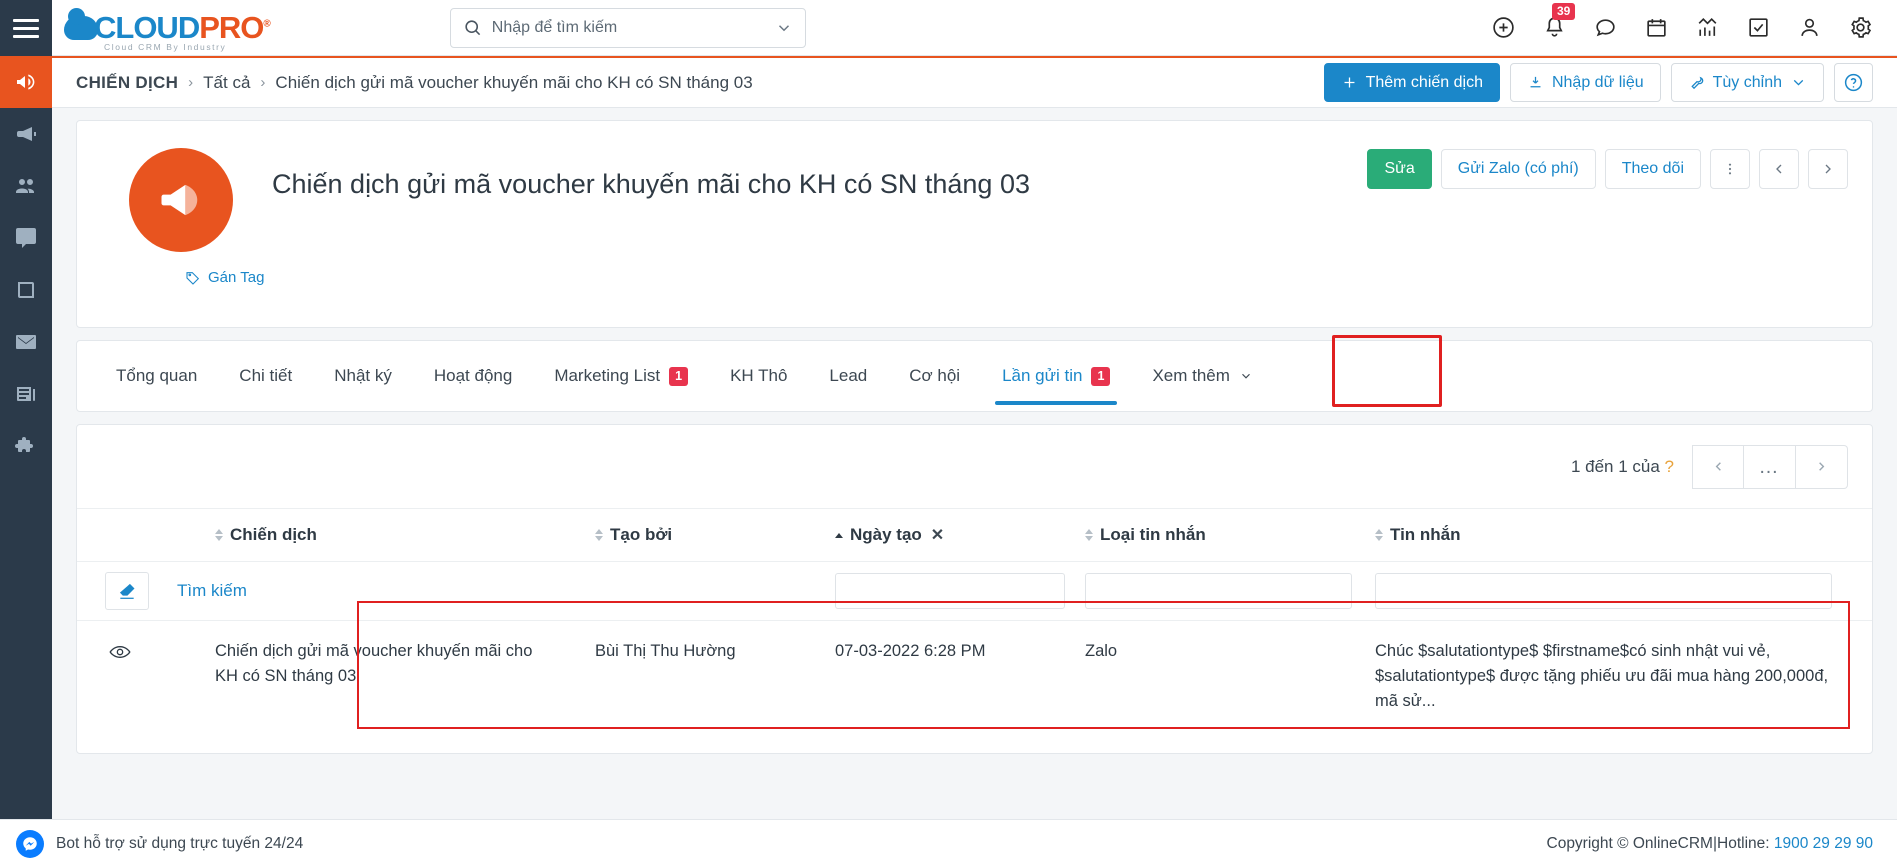 The width and height of the screenshot is (1897, 867). I want to click on assign-tag-label: Gán Tag, so click(236, 277).